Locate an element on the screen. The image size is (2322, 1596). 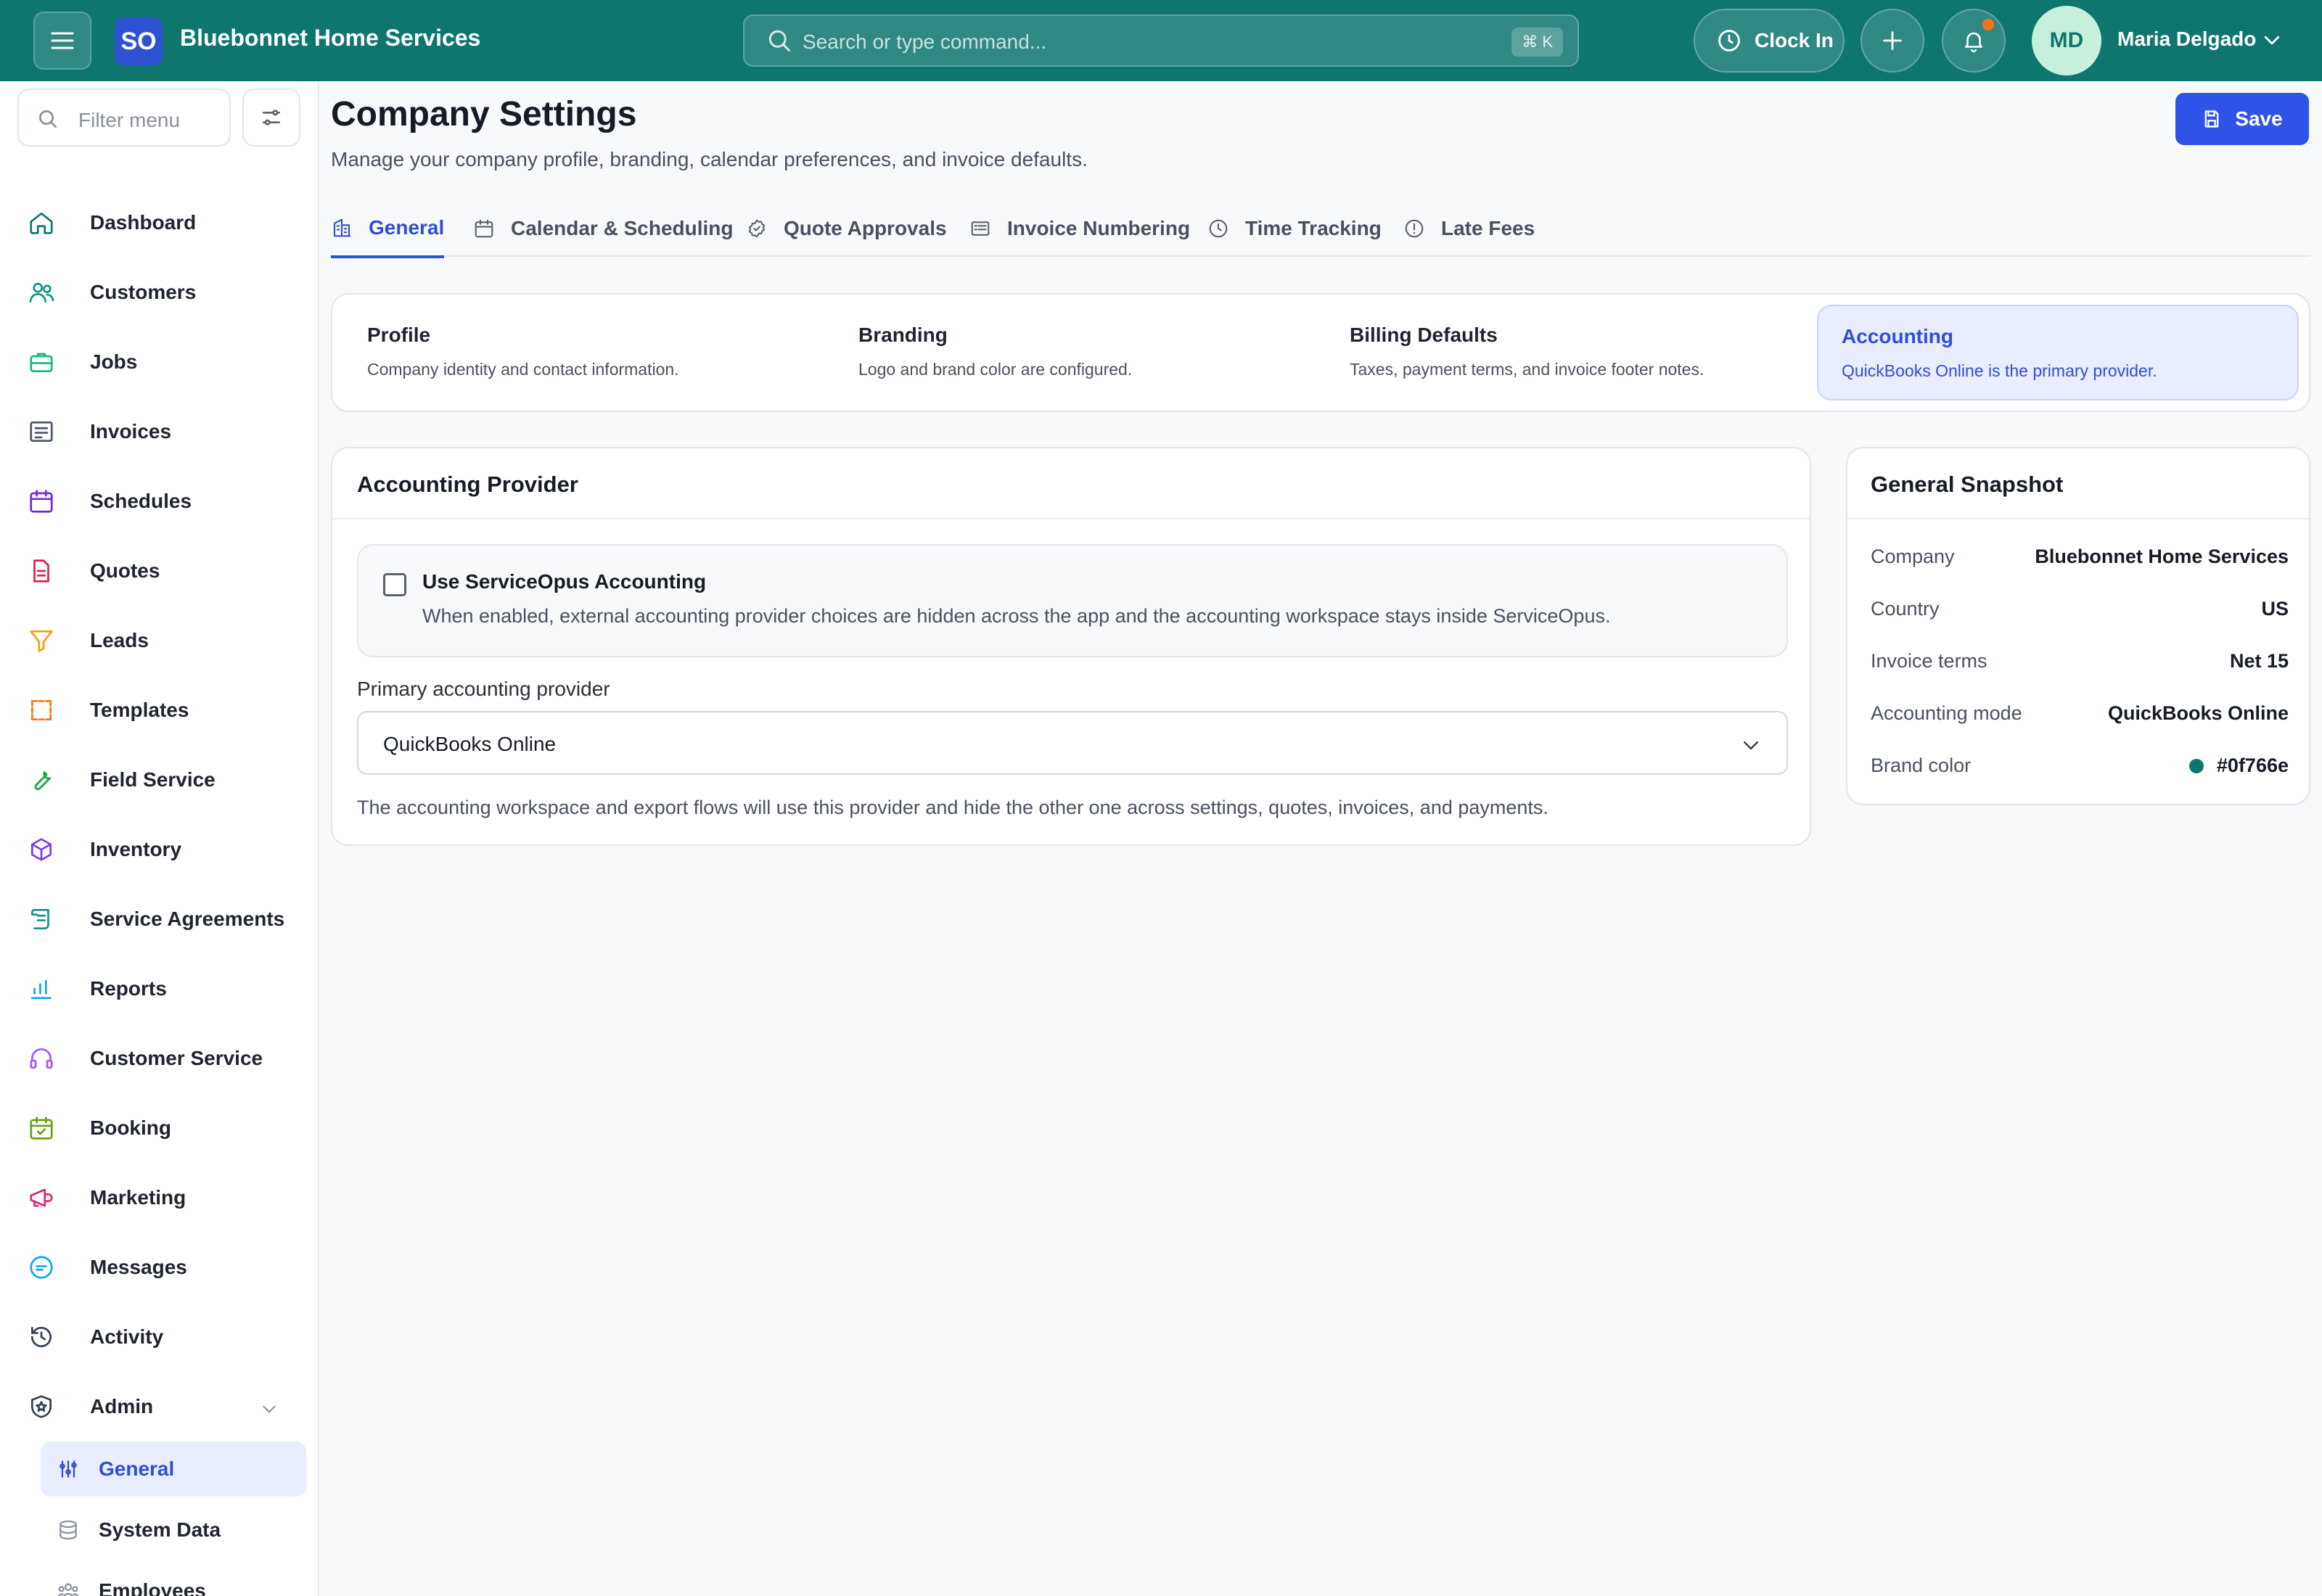
file-icon is located at coordinates (41, 571).